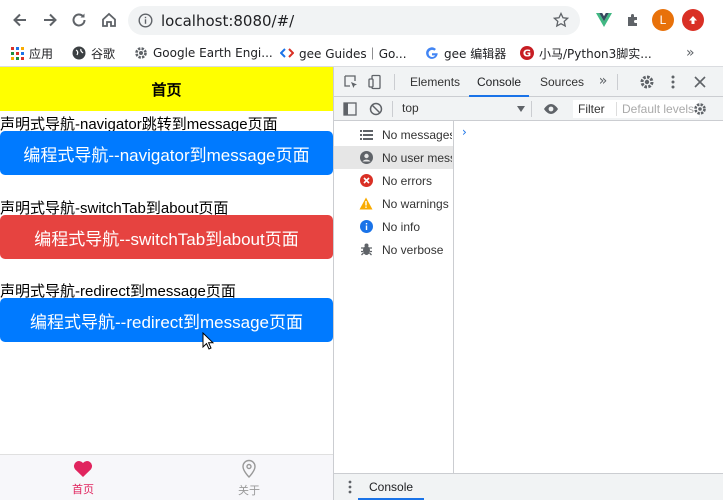  I want to click on inspect-element-button, so click(351, 82).